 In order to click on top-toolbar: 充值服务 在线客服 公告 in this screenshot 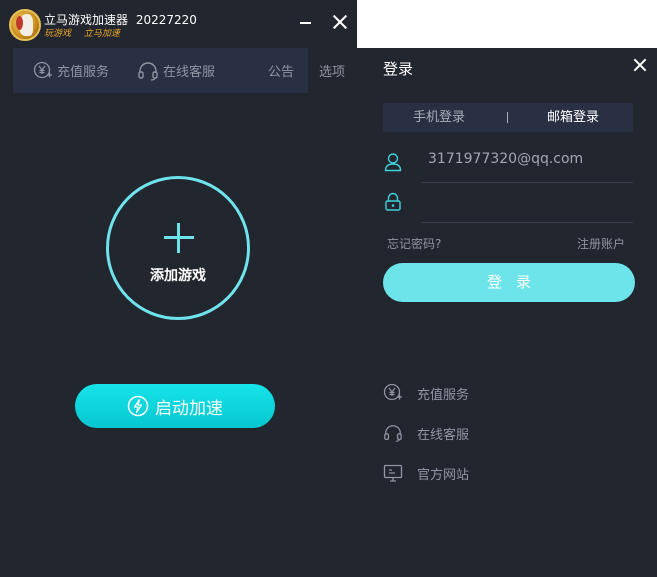, I will do `click(160, 70)`.